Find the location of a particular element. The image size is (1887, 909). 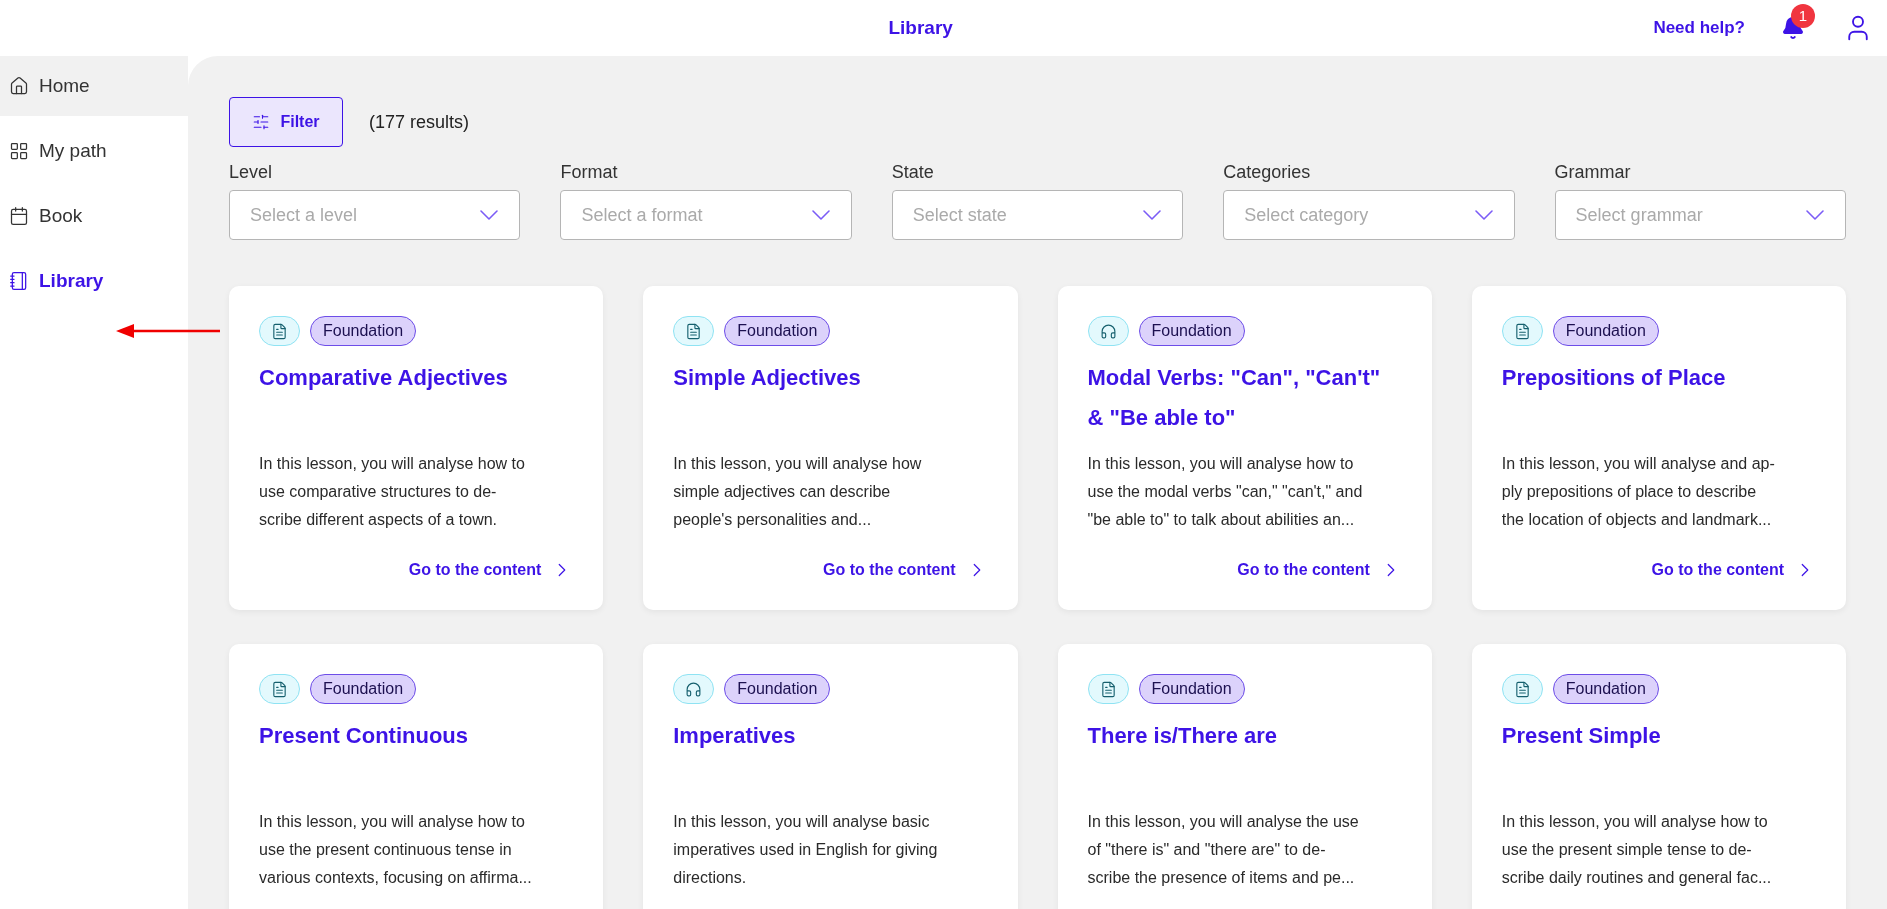

lesson-title: Present Simple is located at coordinates (1658, 736).